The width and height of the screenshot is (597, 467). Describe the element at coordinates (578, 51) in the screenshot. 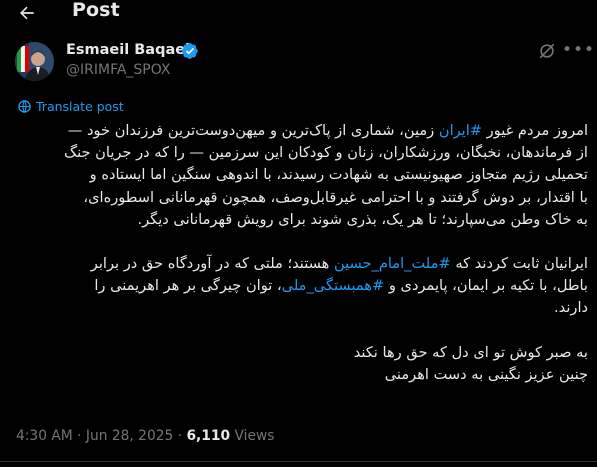

I see `more-options-icon: •••` at that location.